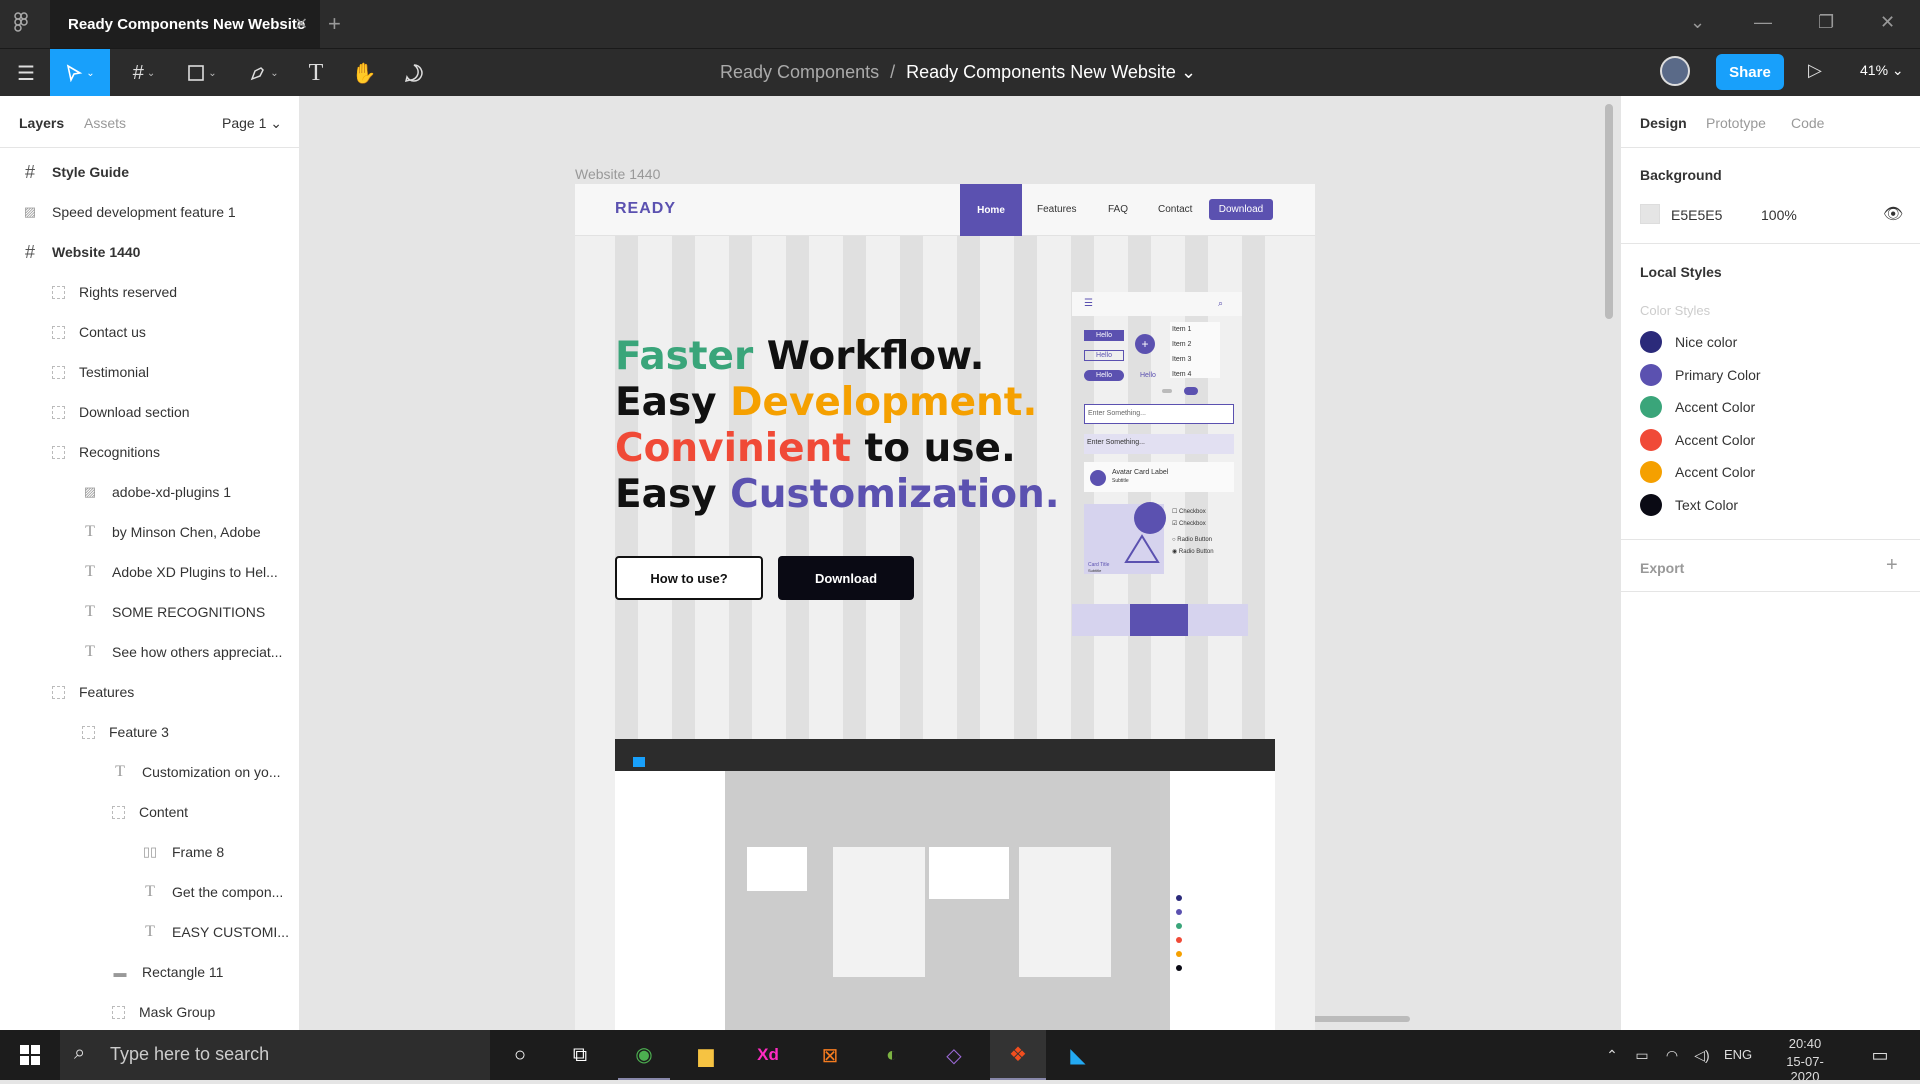  What do you see at coordinates (80, 73) in the screenshot?
I see `move-tool-icon: ⌄` at bounding box center [80, 73].